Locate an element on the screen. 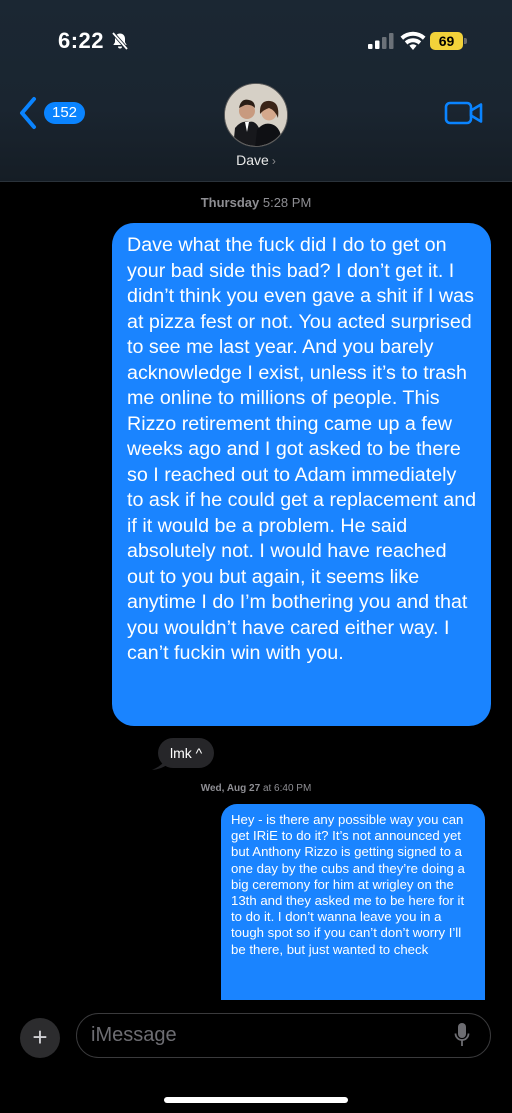 The width and height of the screenshot is (512, 1113). wifi-icon is located at coordinates (413, 40).